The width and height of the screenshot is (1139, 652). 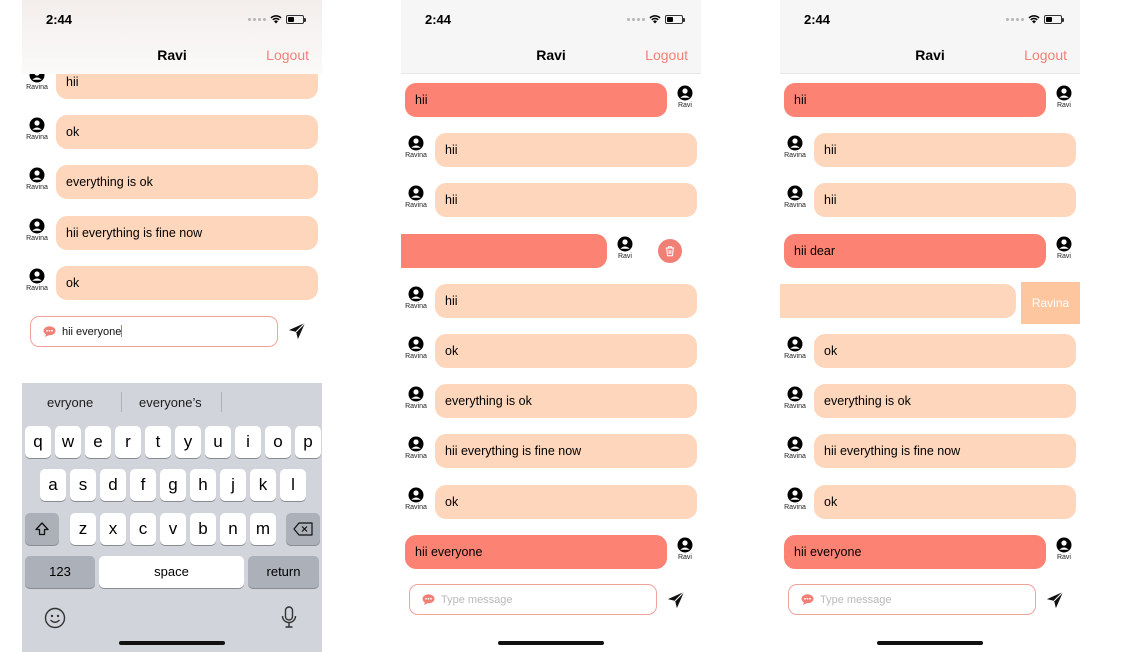 What do you see at coordinates (814, 250) in the screenshot?
I see `message-text: hii dear` at bounding box center [814, 250].